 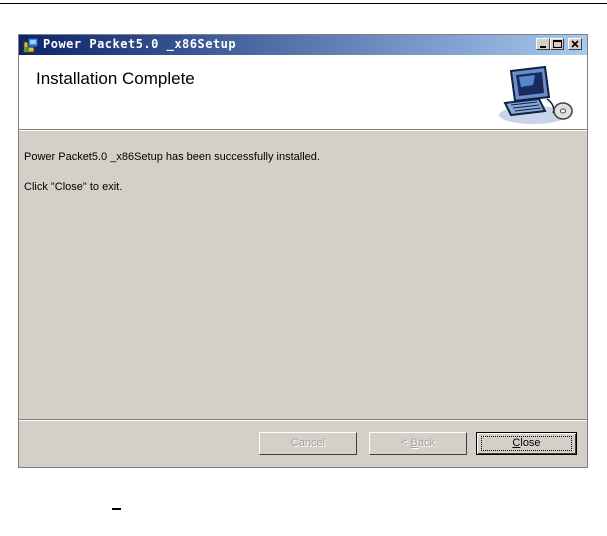 What do you see at coordinates (303, 45) in the screenshot?
I see `titlebar: Power Packet5.0 _x86Setup` at bounding box center [303, 45].